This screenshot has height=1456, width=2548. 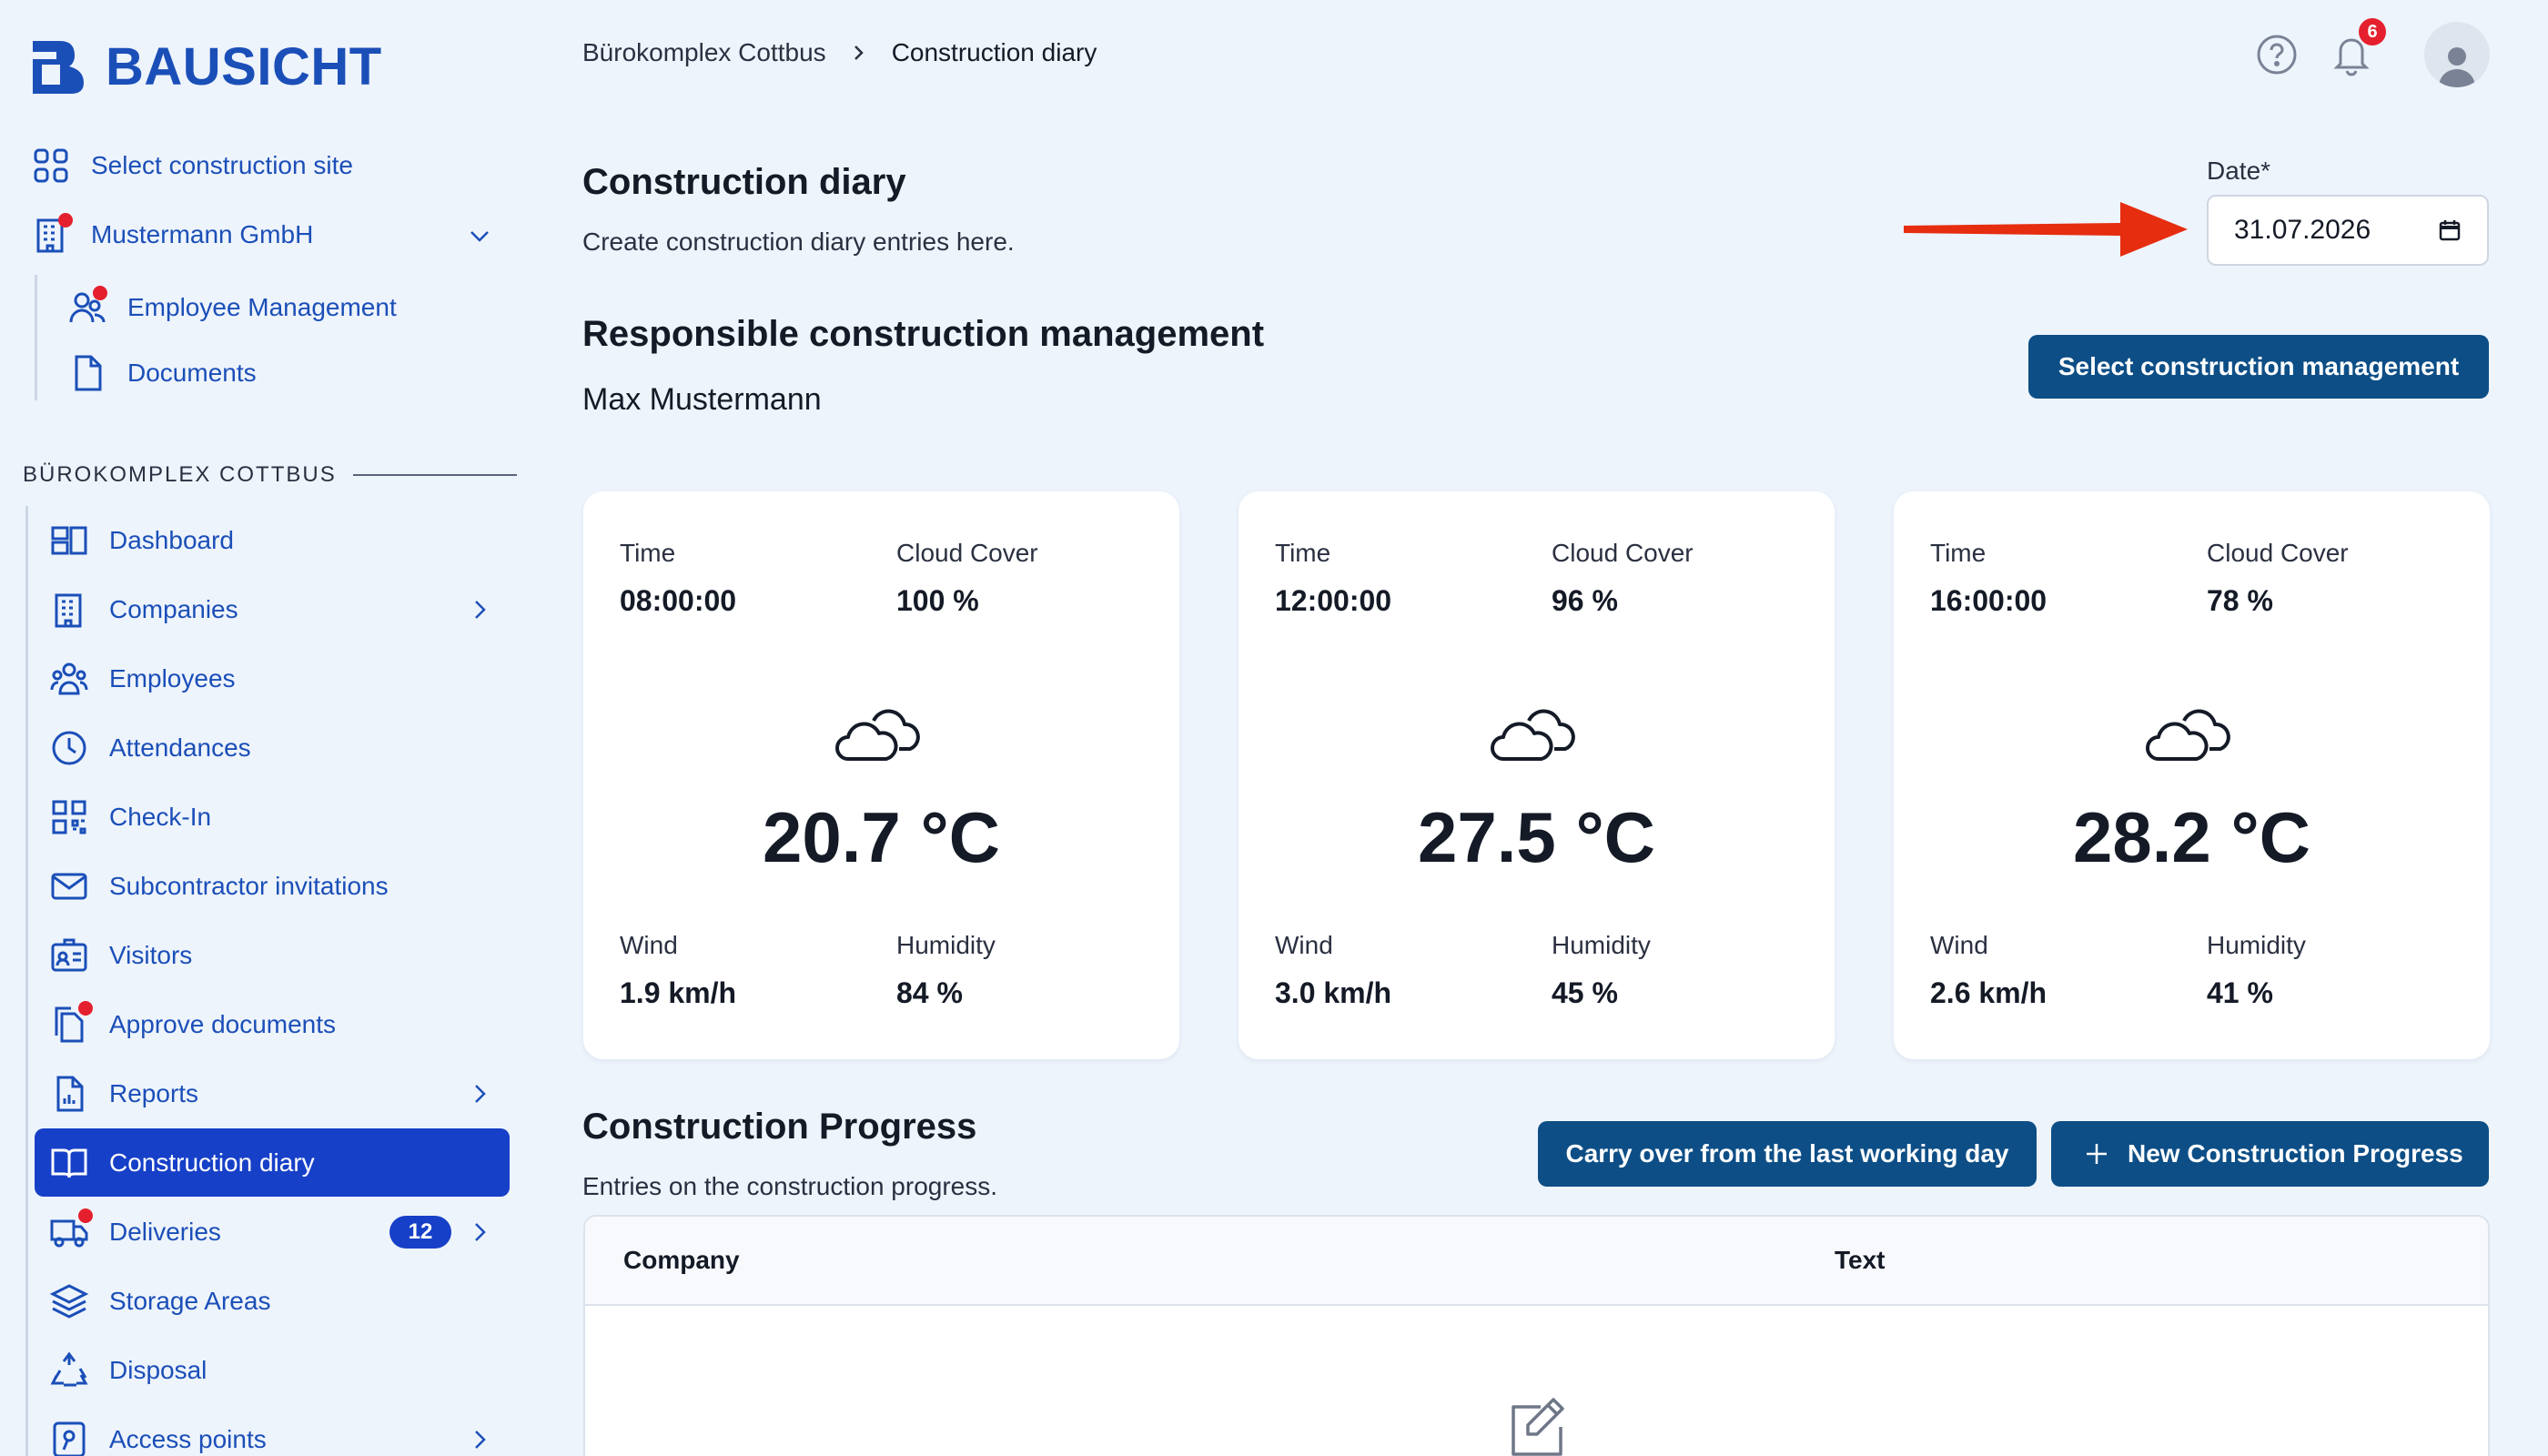 I want to click on sidebar-item-companies: Companies, so click(x=144, y=610).